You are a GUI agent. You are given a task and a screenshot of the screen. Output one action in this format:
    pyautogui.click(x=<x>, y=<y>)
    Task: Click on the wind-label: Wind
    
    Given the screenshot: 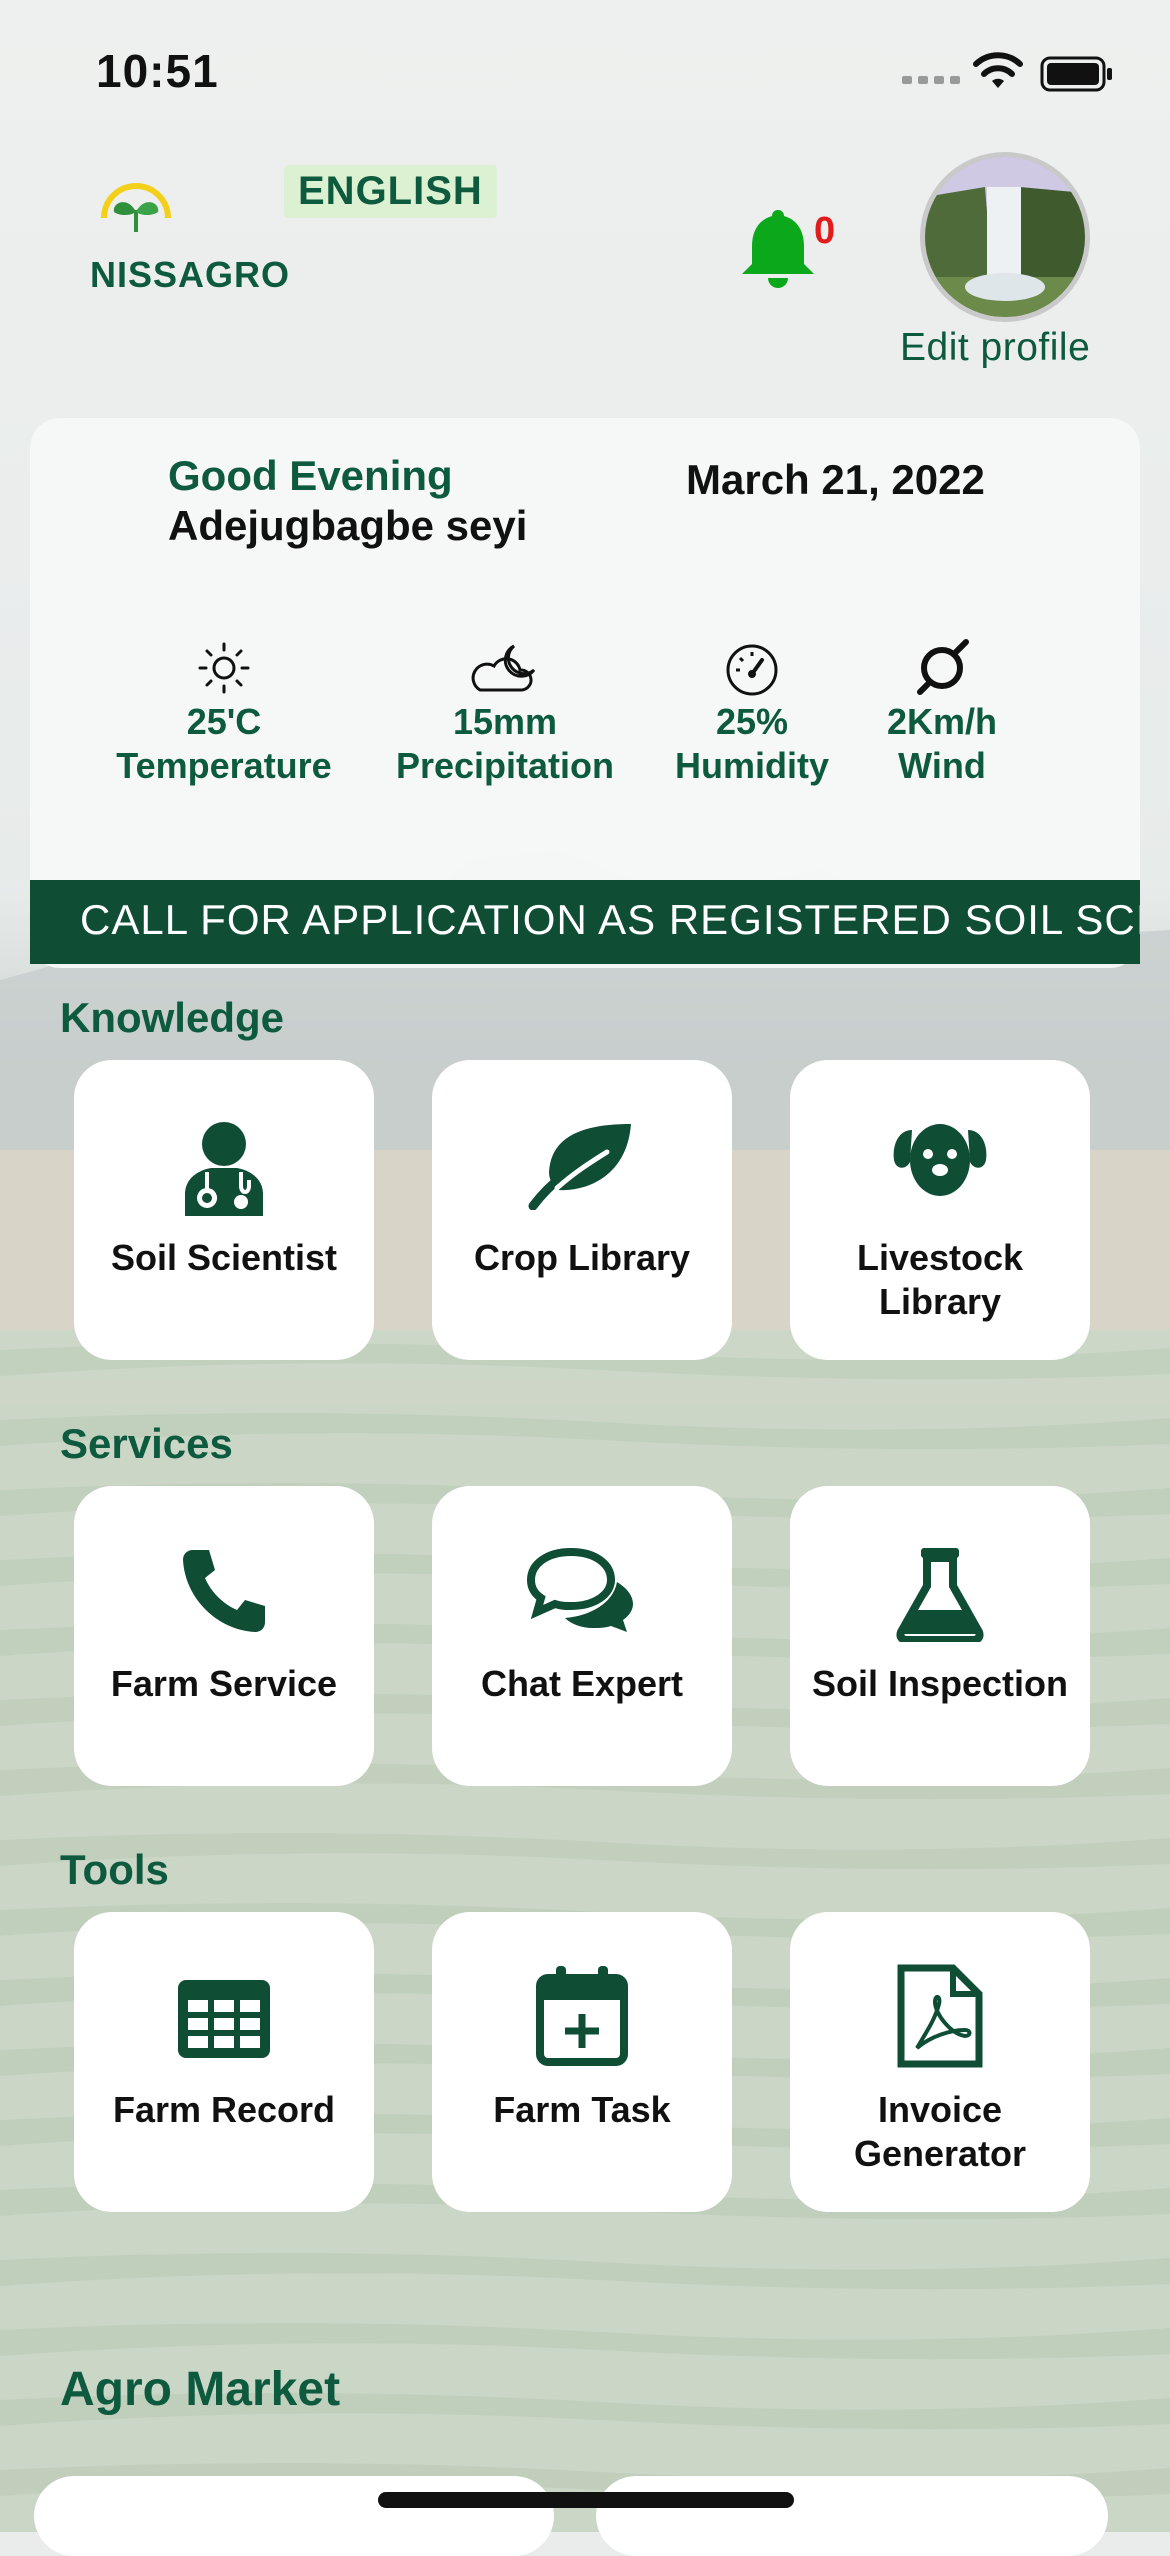 What is the action you would take?
    pyautogui.click(x=942, y=765)
    